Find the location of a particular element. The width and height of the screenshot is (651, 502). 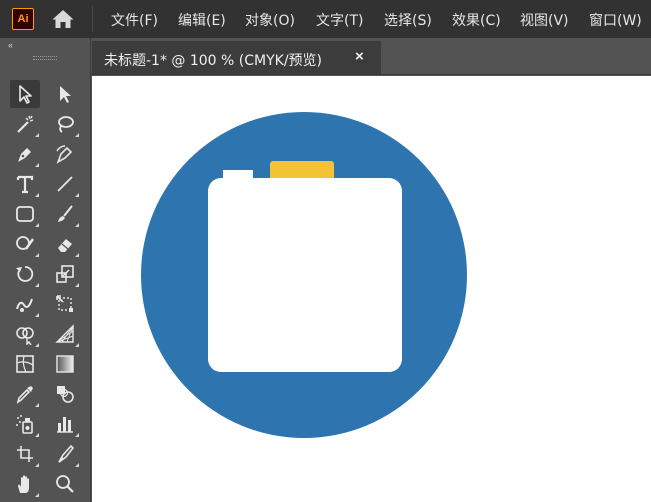

rotate-icon is located at coordinates (25, 274).